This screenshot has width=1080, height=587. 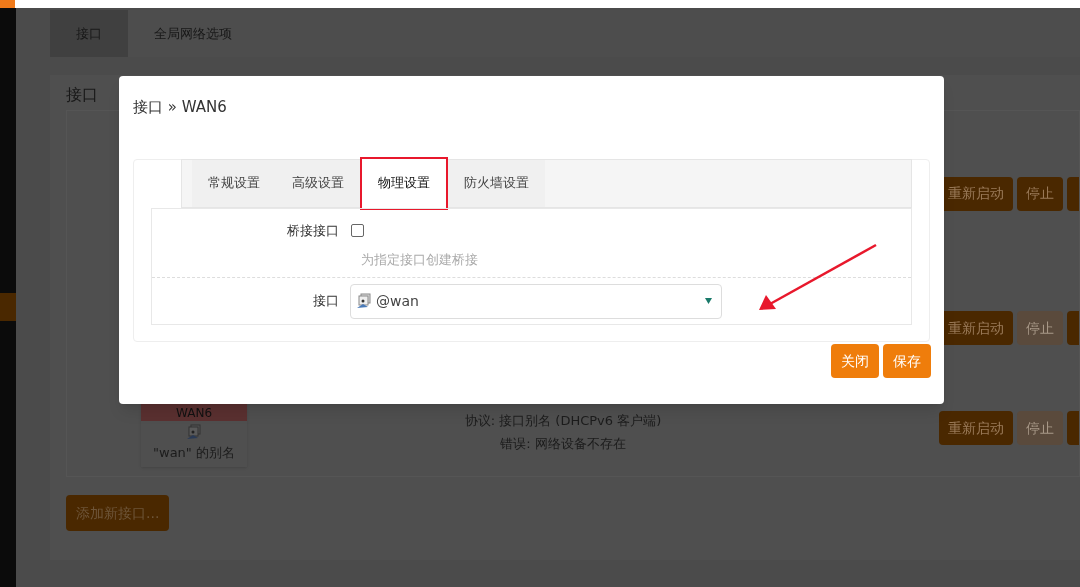 What do you see at coordinates (234, 183) in the screenshot?
I see `settings-tab: 常规设置` at bounding box center [234, 183].